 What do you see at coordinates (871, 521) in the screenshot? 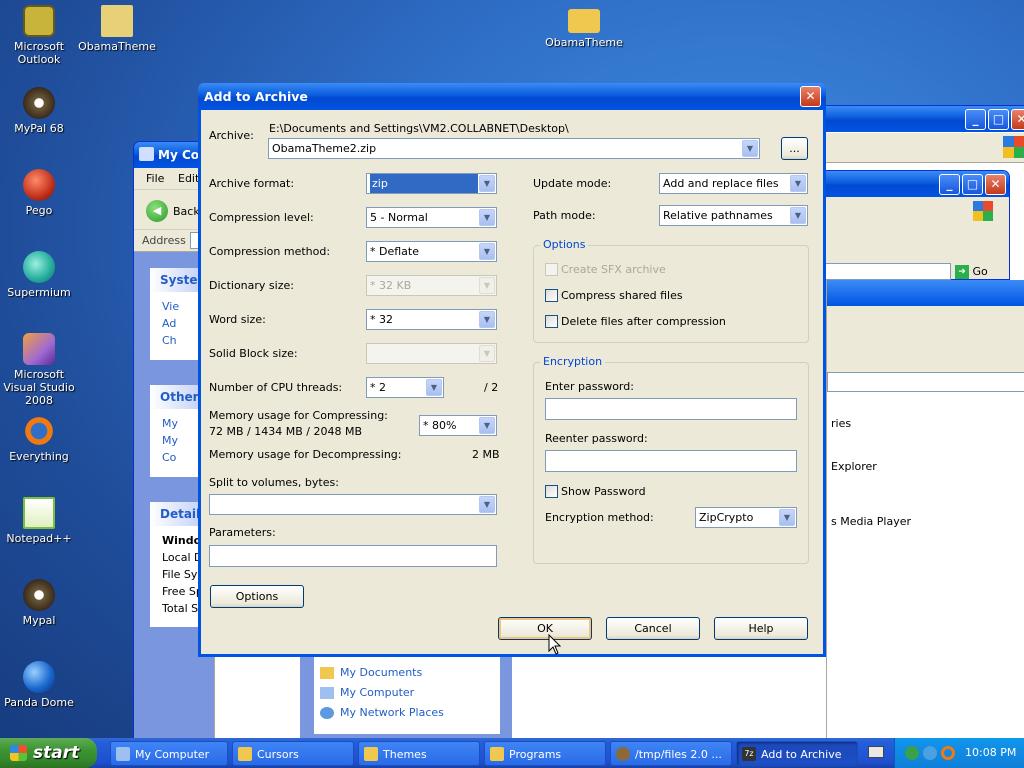
I see `list-item: s Media Player` at bounding box center [871, 521].